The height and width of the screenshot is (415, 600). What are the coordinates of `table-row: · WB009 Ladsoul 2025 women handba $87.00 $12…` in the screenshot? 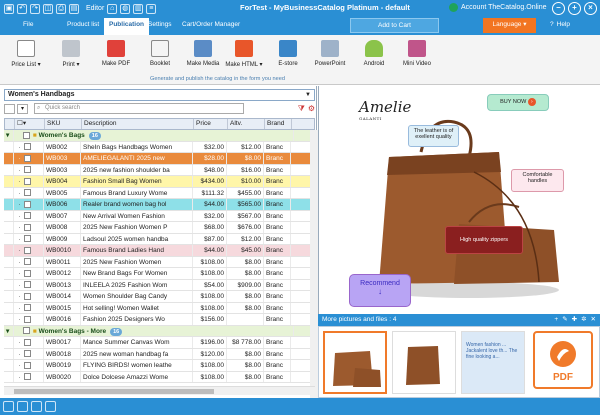 It's located at (159, 239).